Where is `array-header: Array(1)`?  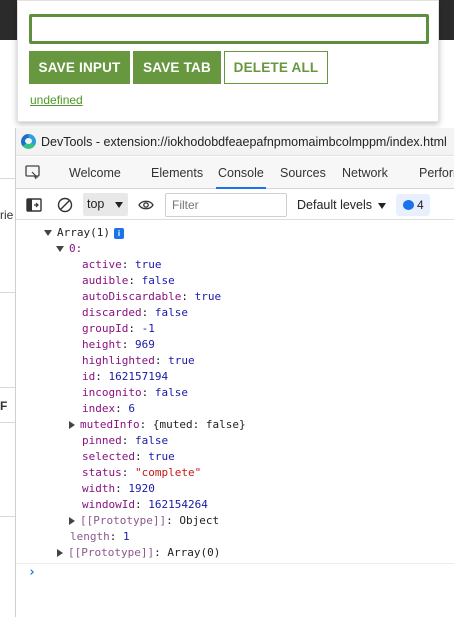 array-header: Array(1) is located at coordinates (83, 232).